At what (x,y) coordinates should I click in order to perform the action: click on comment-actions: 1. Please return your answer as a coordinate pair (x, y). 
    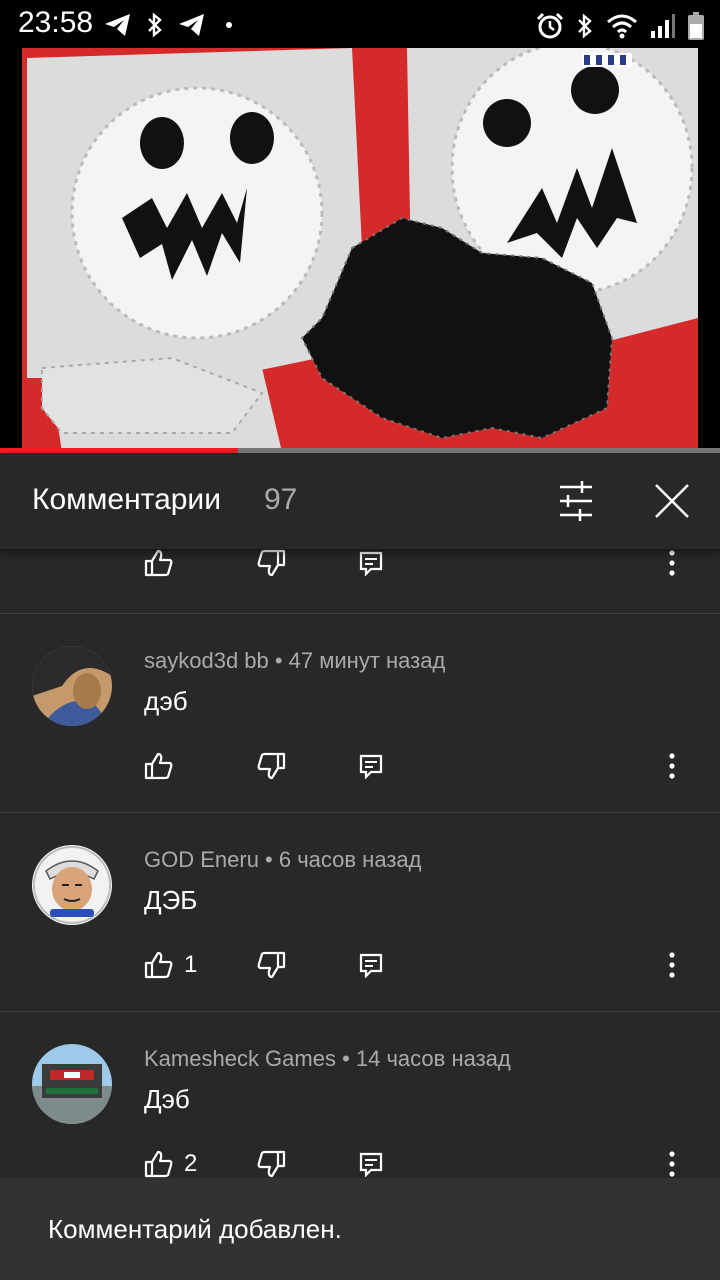
    Looking at the image, I should click on (360, 965).